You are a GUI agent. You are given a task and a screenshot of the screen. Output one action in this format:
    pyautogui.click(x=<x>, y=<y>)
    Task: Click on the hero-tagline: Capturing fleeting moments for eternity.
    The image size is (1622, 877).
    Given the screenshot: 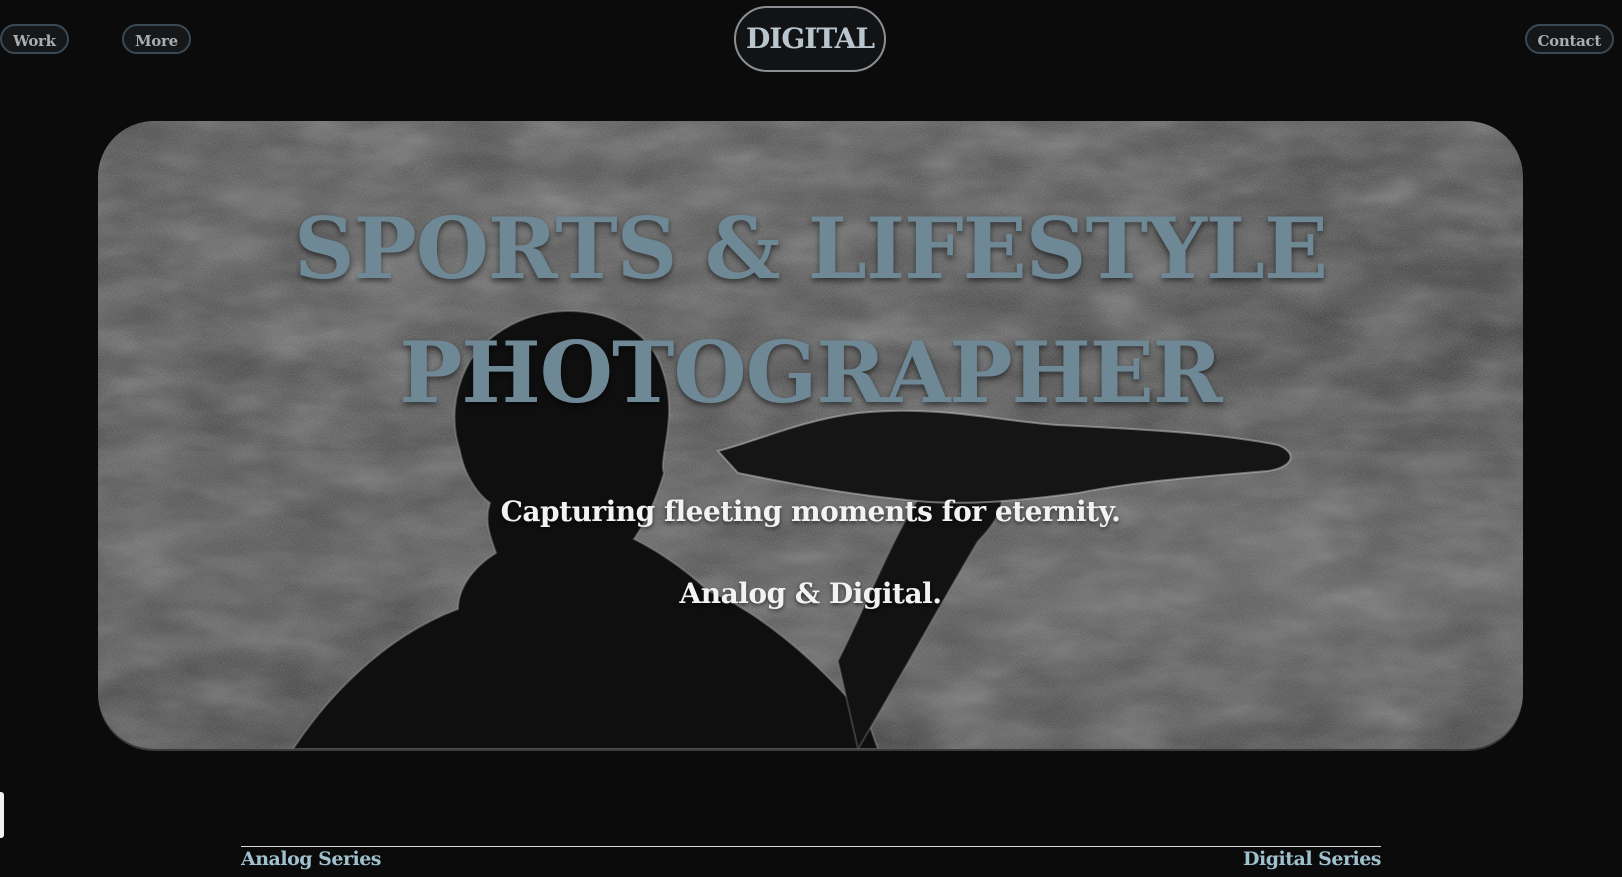 What is the action you would take?
    pyautogui.click(x=810, y=511)
    